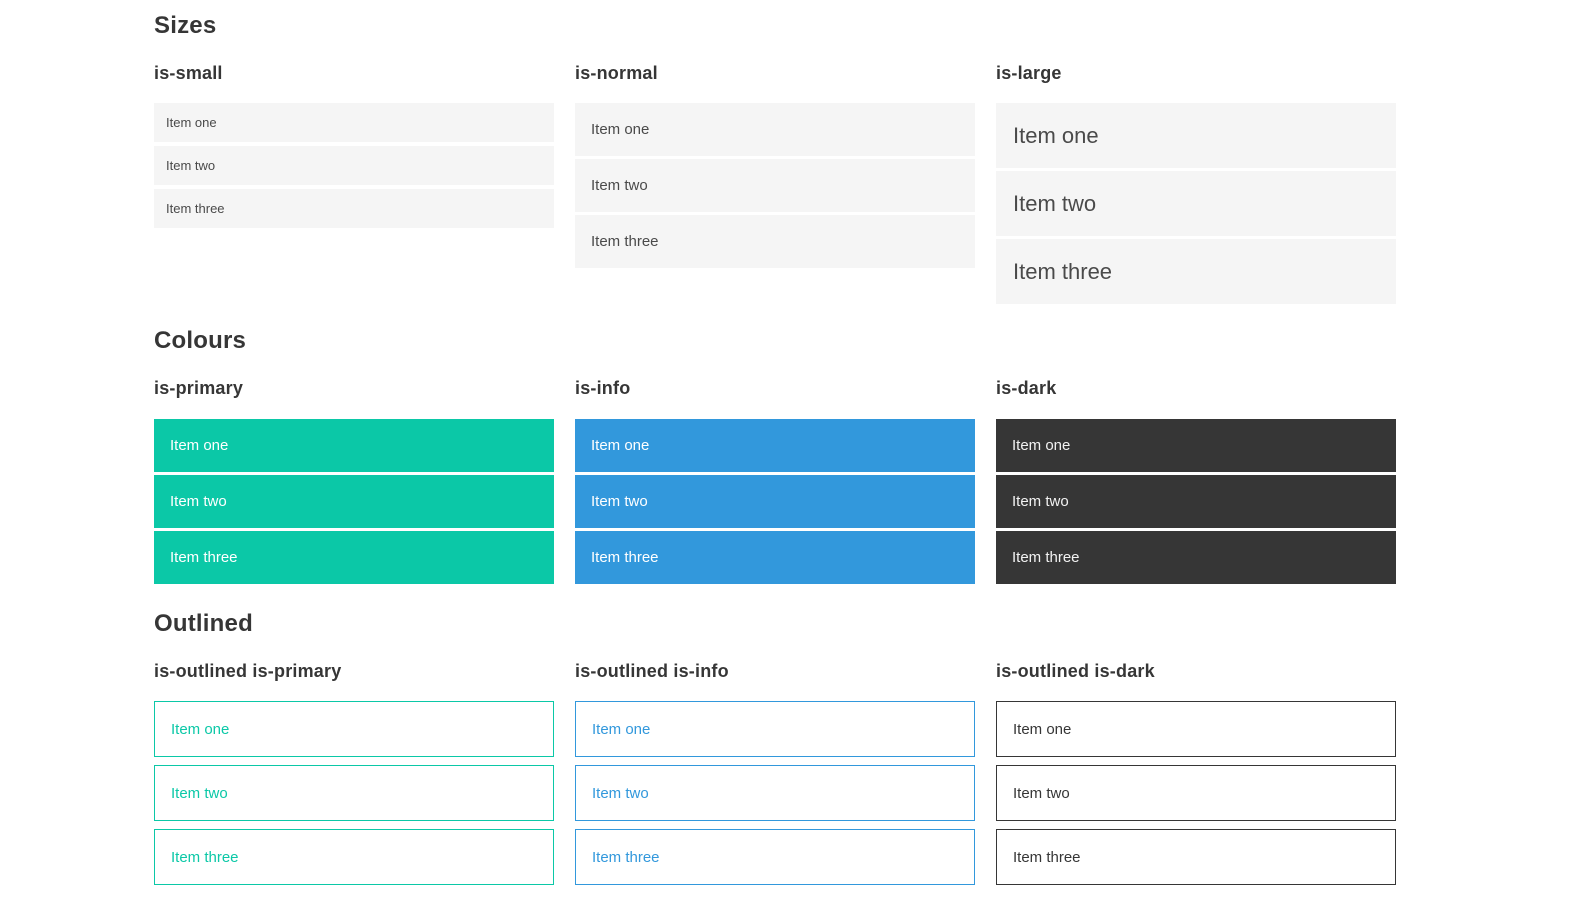 The height and width of the screenshot is (897, 1595). Describe the element at coordinates (248, 670) in the screenshot. I see `list-group-caption: is-outlined is-primary` at that location.